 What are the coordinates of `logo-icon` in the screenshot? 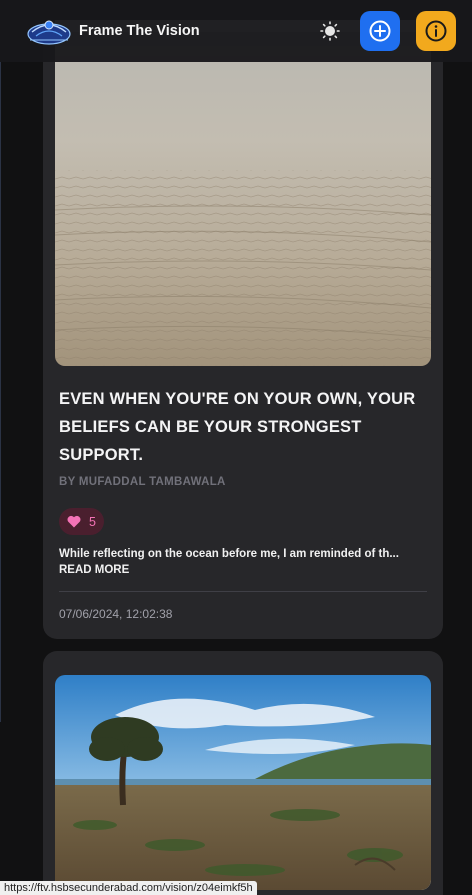 It's located at (49, 31).